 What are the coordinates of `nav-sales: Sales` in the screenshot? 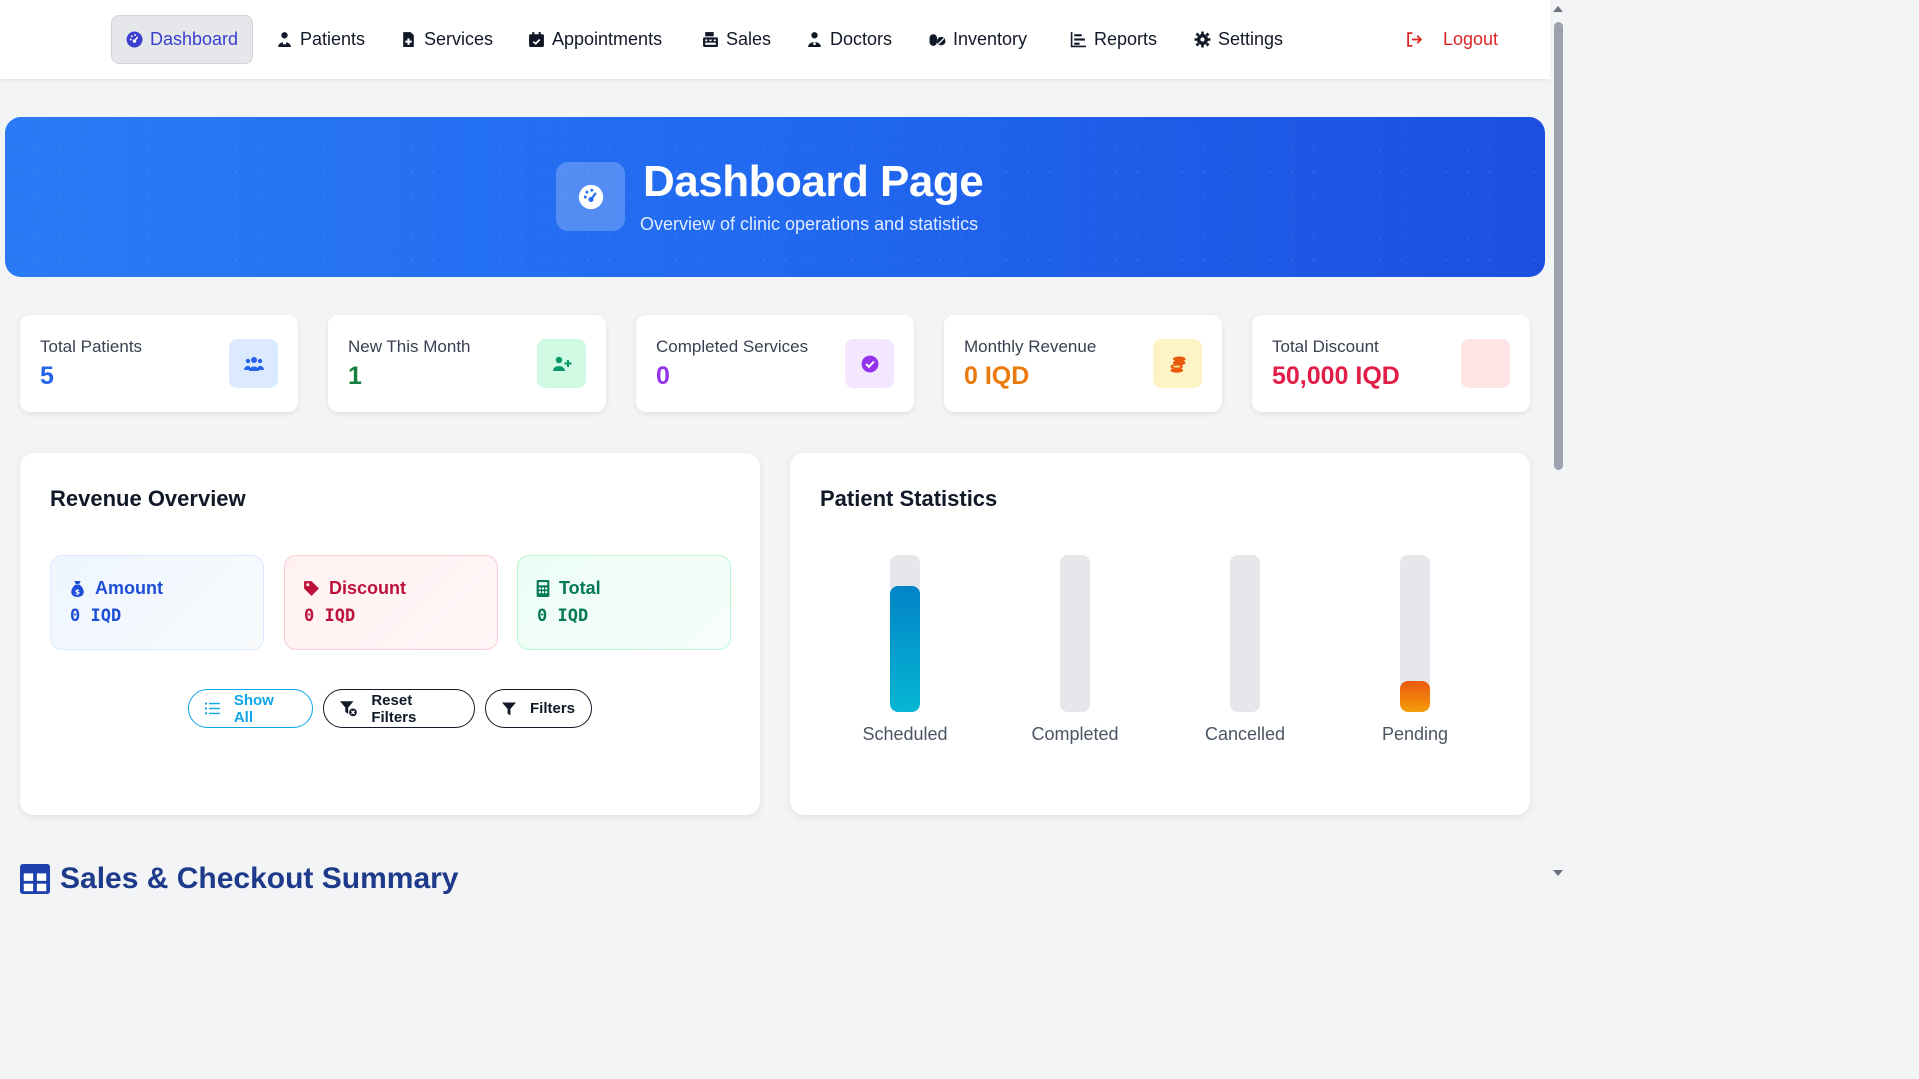 It's located at (736, 39).